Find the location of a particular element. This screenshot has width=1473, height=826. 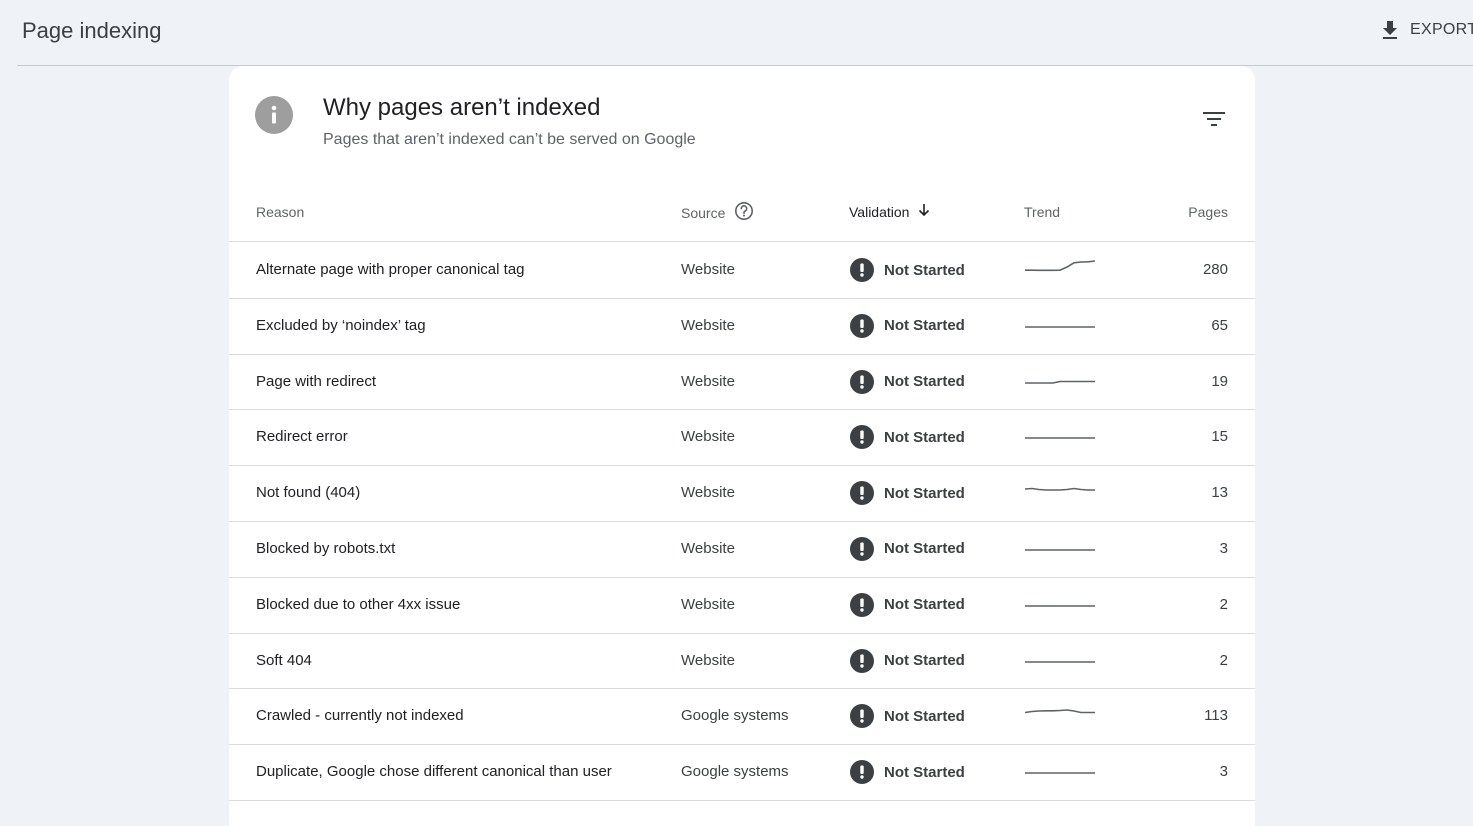

help-circle-icon is located at coordinates (744, 212).